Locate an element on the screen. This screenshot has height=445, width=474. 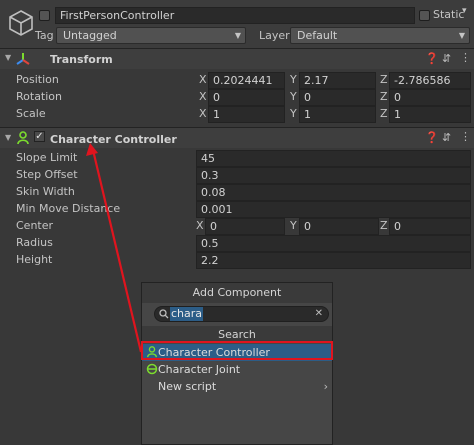
tag-dropdown: Untagged ▼ is located at coordinates (151, 35).